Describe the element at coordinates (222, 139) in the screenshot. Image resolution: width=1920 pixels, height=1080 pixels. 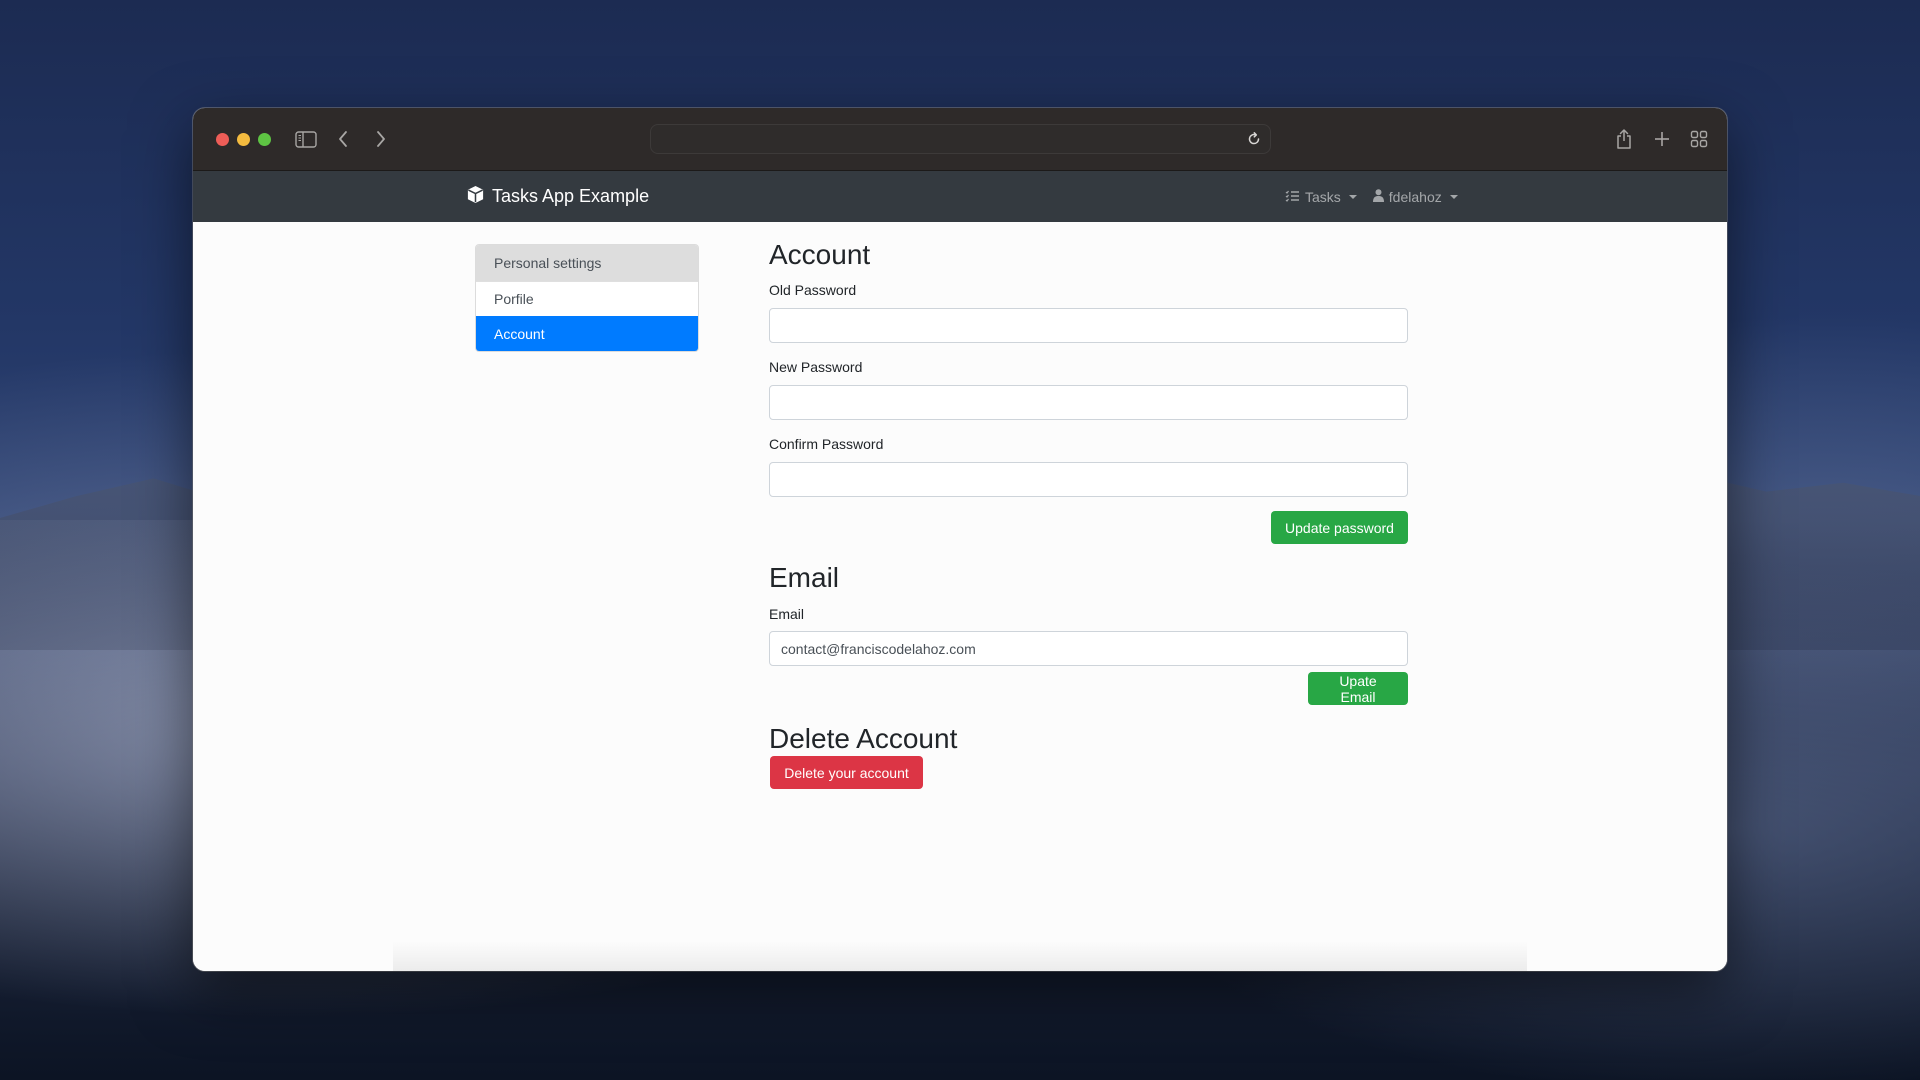
I see `close-window-button` at that location.